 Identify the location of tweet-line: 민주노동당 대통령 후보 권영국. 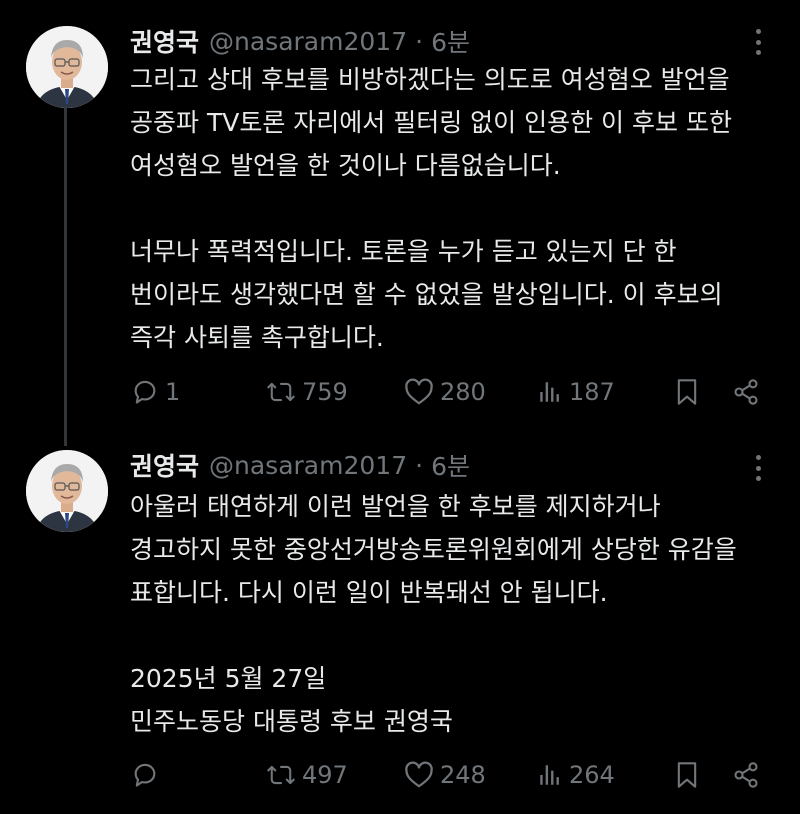
(291, 721).